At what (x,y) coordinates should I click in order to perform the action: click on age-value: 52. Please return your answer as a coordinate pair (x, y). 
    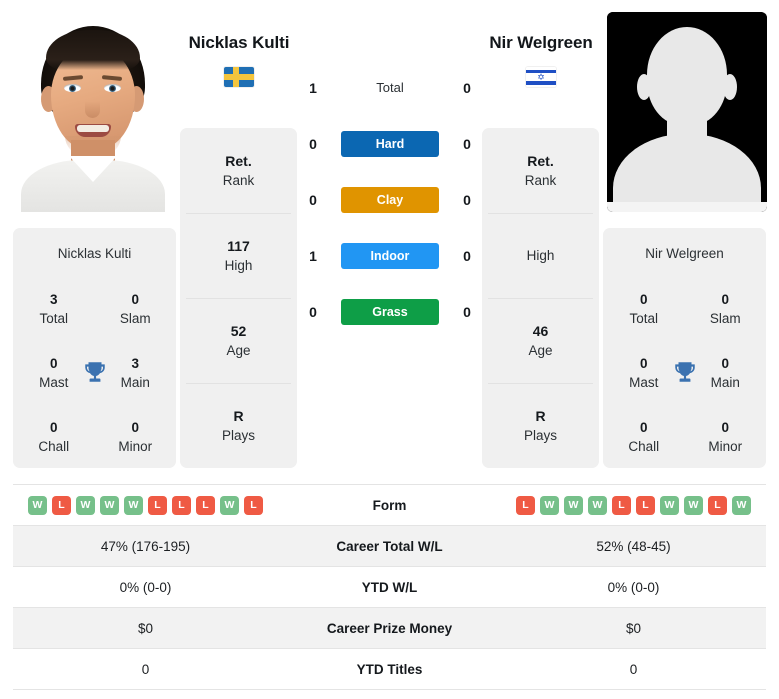
    Looking at the image, I should click on (238, 330).